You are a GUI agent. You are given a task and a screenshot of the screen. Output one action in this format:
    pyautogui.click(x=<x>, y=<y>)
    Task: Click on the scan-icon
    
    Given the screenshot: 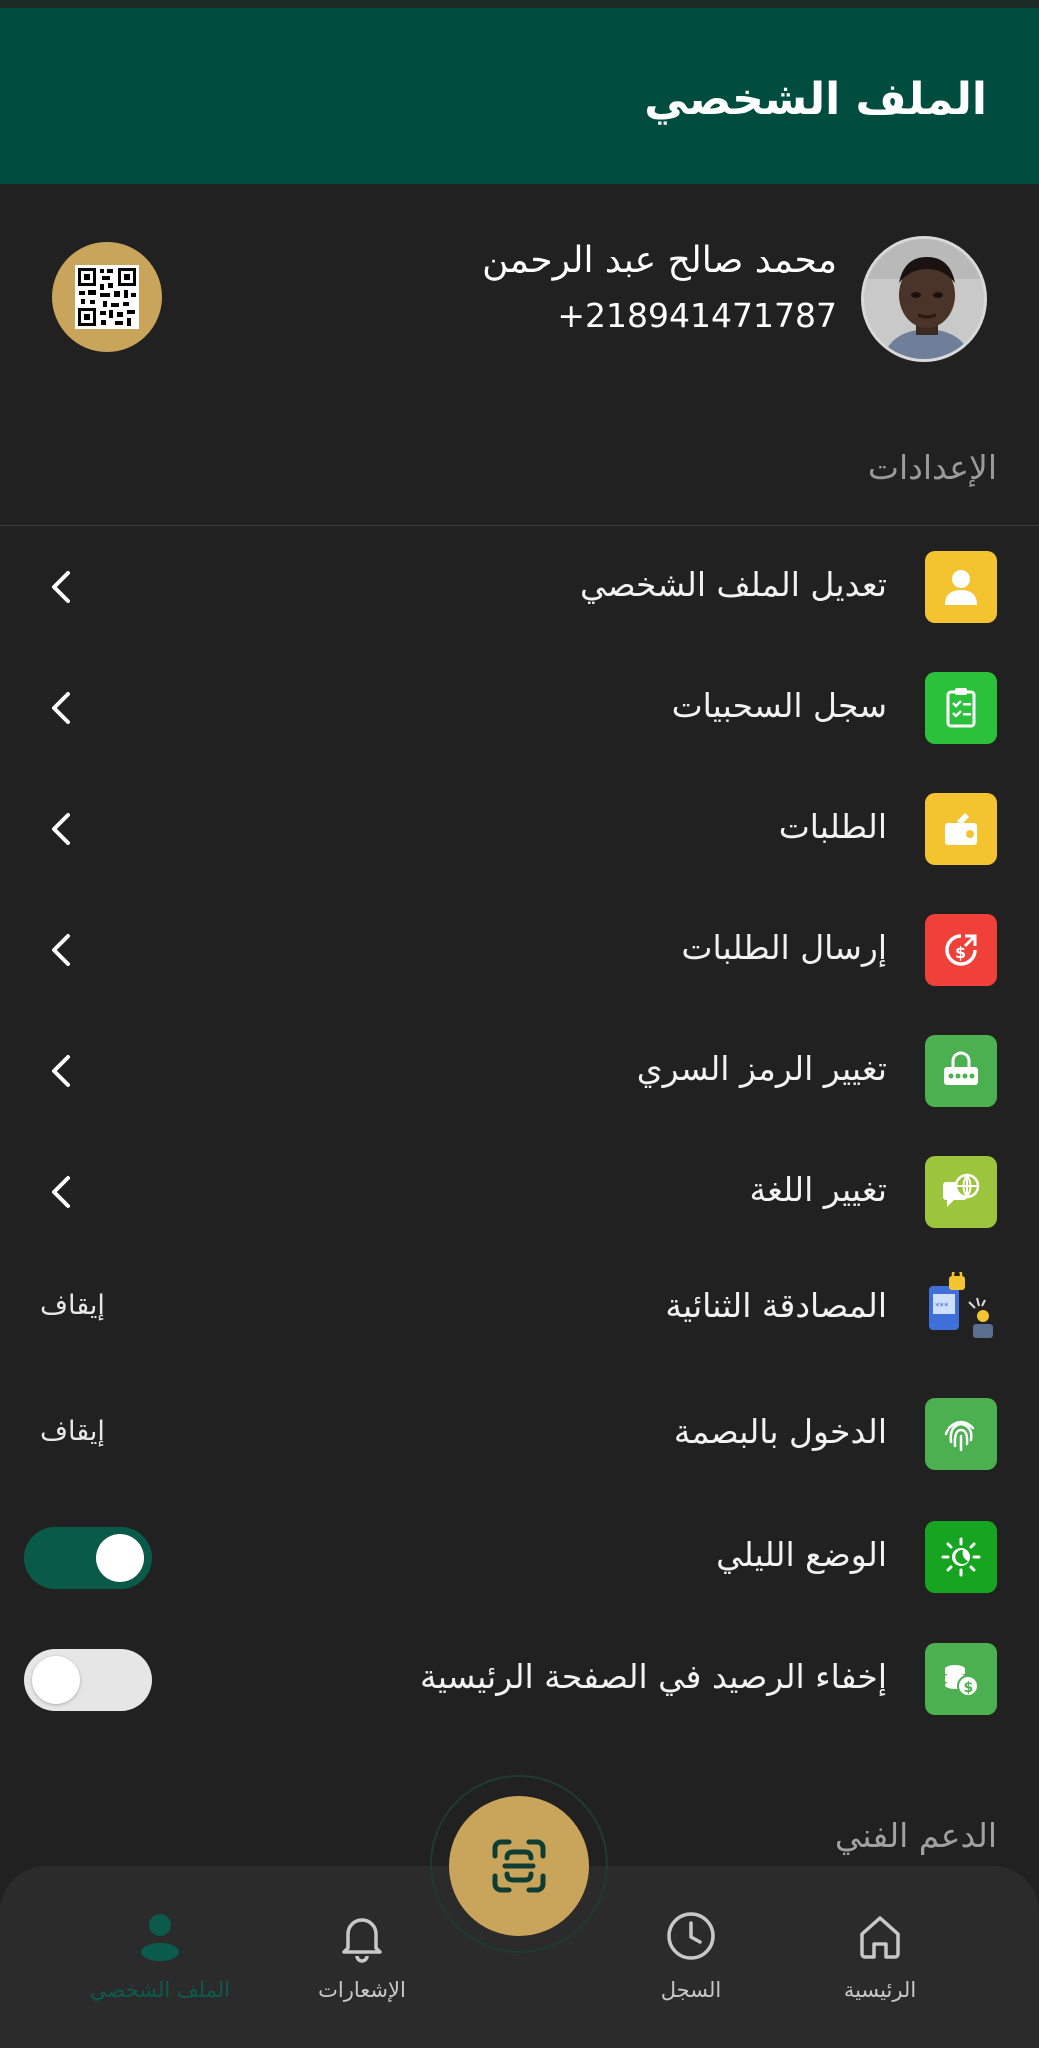 What is the action you would take?
    pyautogui.click(x=519, y=1866)
    